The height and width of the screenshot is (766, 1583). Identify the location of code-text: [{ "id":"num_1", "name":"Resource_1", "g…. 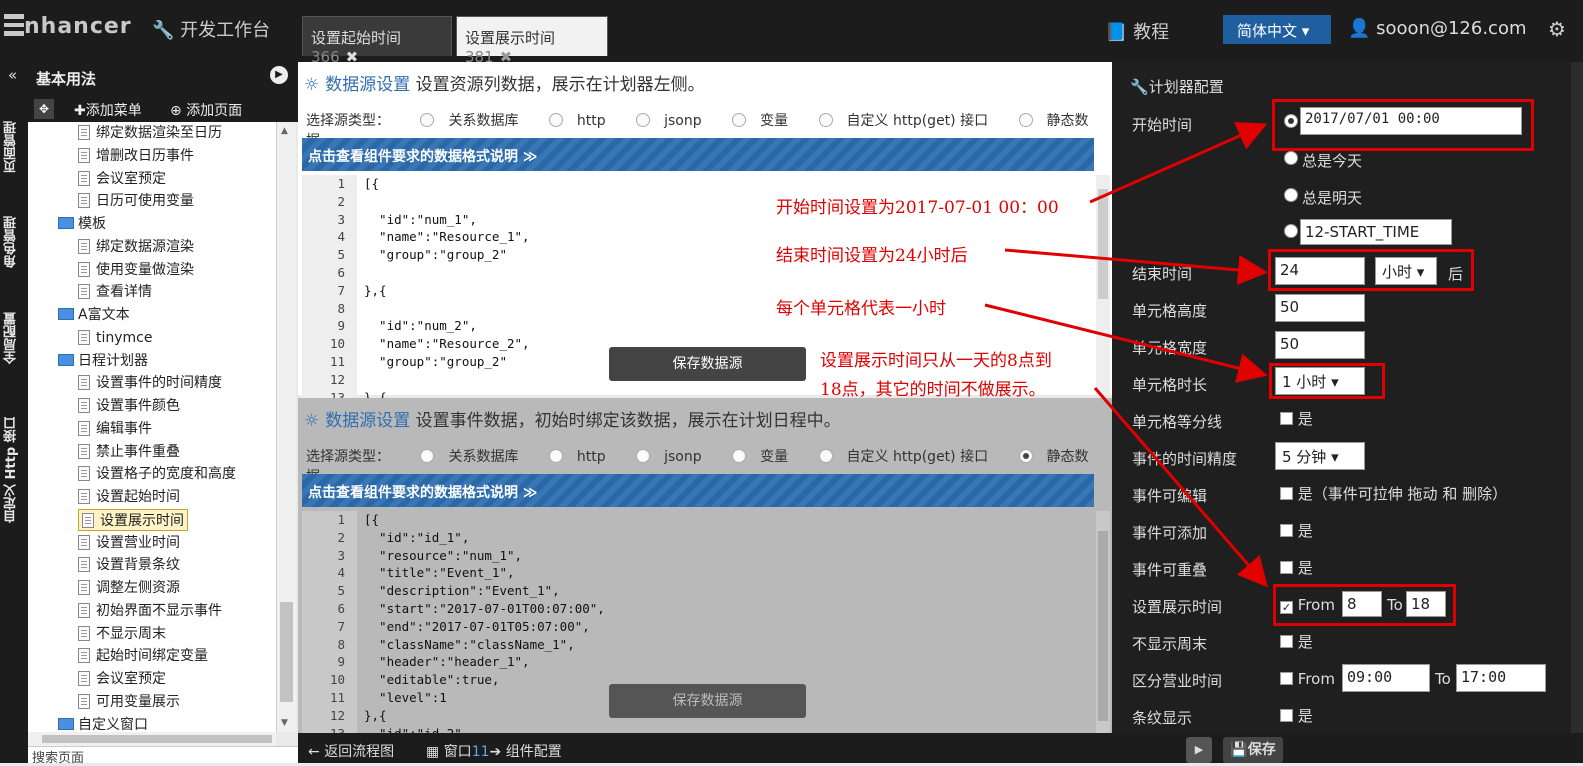
(447, 290).